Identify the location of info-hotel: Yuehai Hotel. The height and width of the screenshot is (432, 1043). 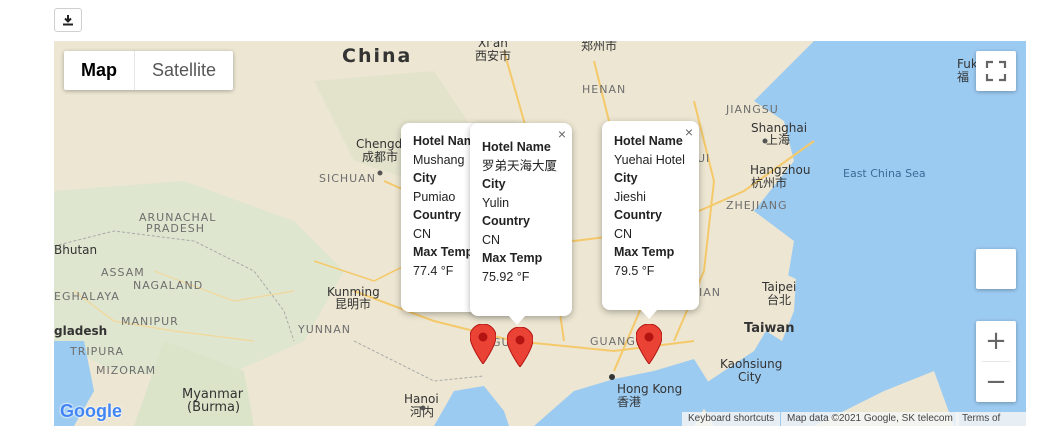
(649, 159).